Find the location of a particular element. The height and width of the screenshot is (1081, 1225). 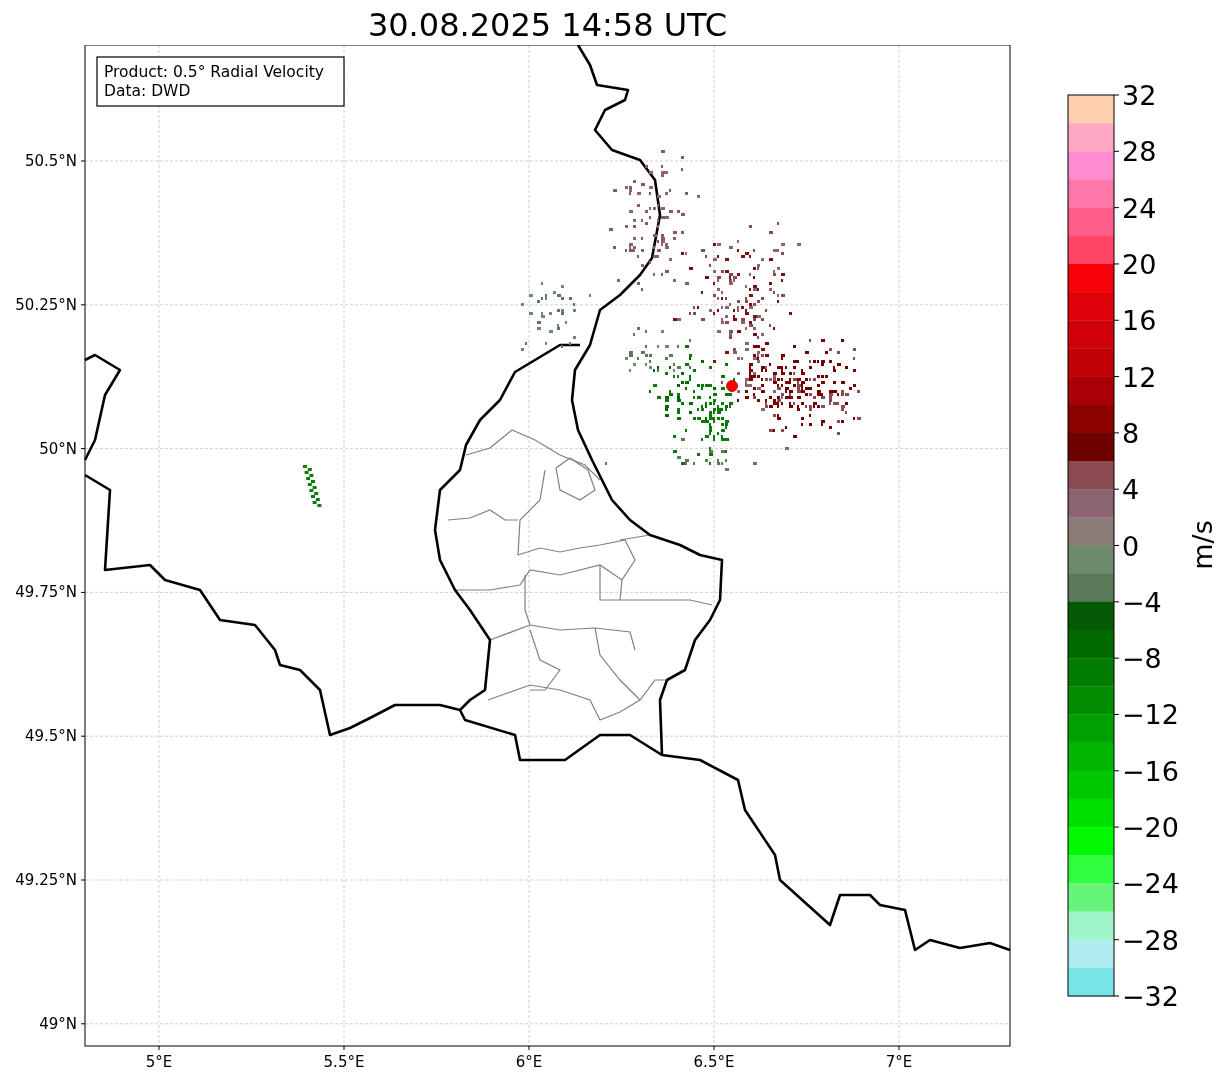

colorbar-tick-label: −28 is located at coordinates (1150, 940).